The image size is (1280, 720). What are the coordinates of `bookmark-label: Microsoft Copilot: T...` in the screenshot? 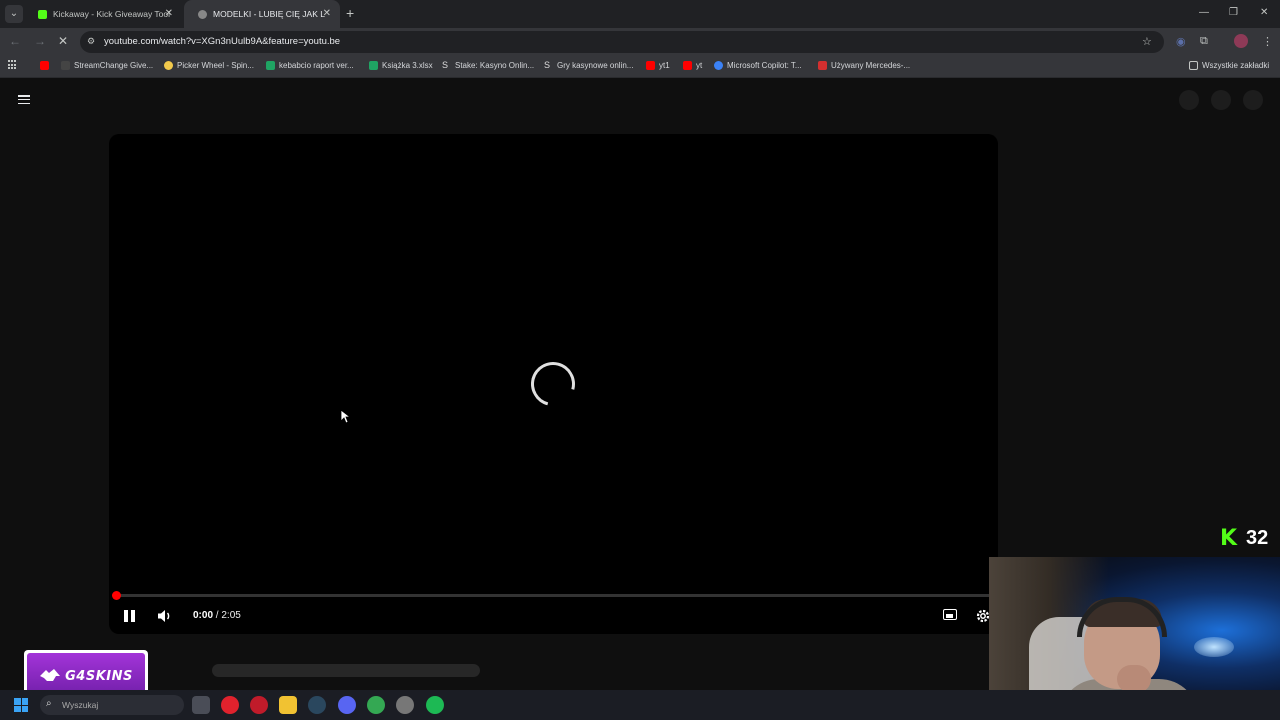 It's located at (764, 65).